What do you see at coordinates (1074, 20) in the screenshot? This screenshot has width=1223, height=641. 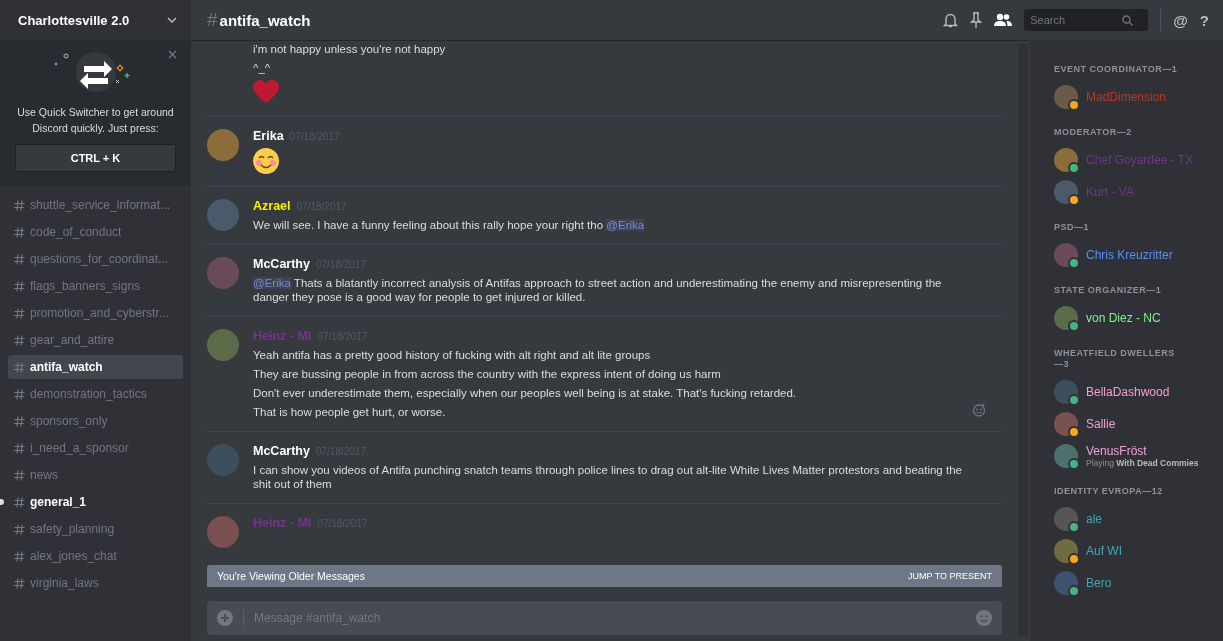 I see `search-field: Search` at bounding box center [1074, 20].